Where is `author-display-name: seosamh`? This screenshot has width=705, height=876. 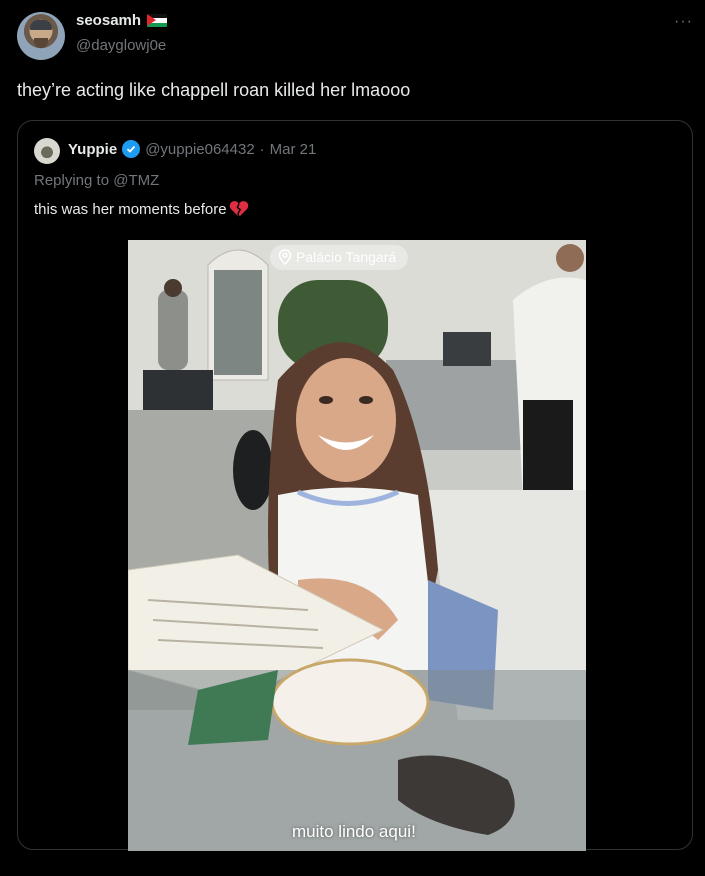
author-display-name: seosamh is located at coordinates (108, 20).